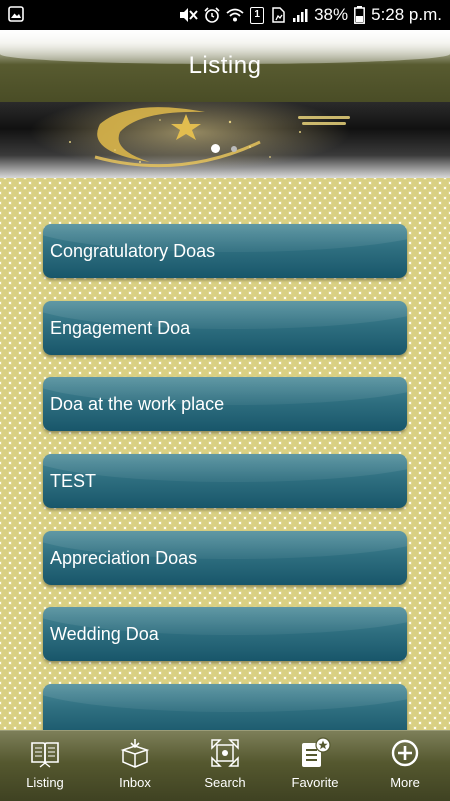 This screenshot has width=450, height=801. What do you see at coordinates (360, 15) in the screenshot?
I see `battery-icon` at bounding box center [360, 15].